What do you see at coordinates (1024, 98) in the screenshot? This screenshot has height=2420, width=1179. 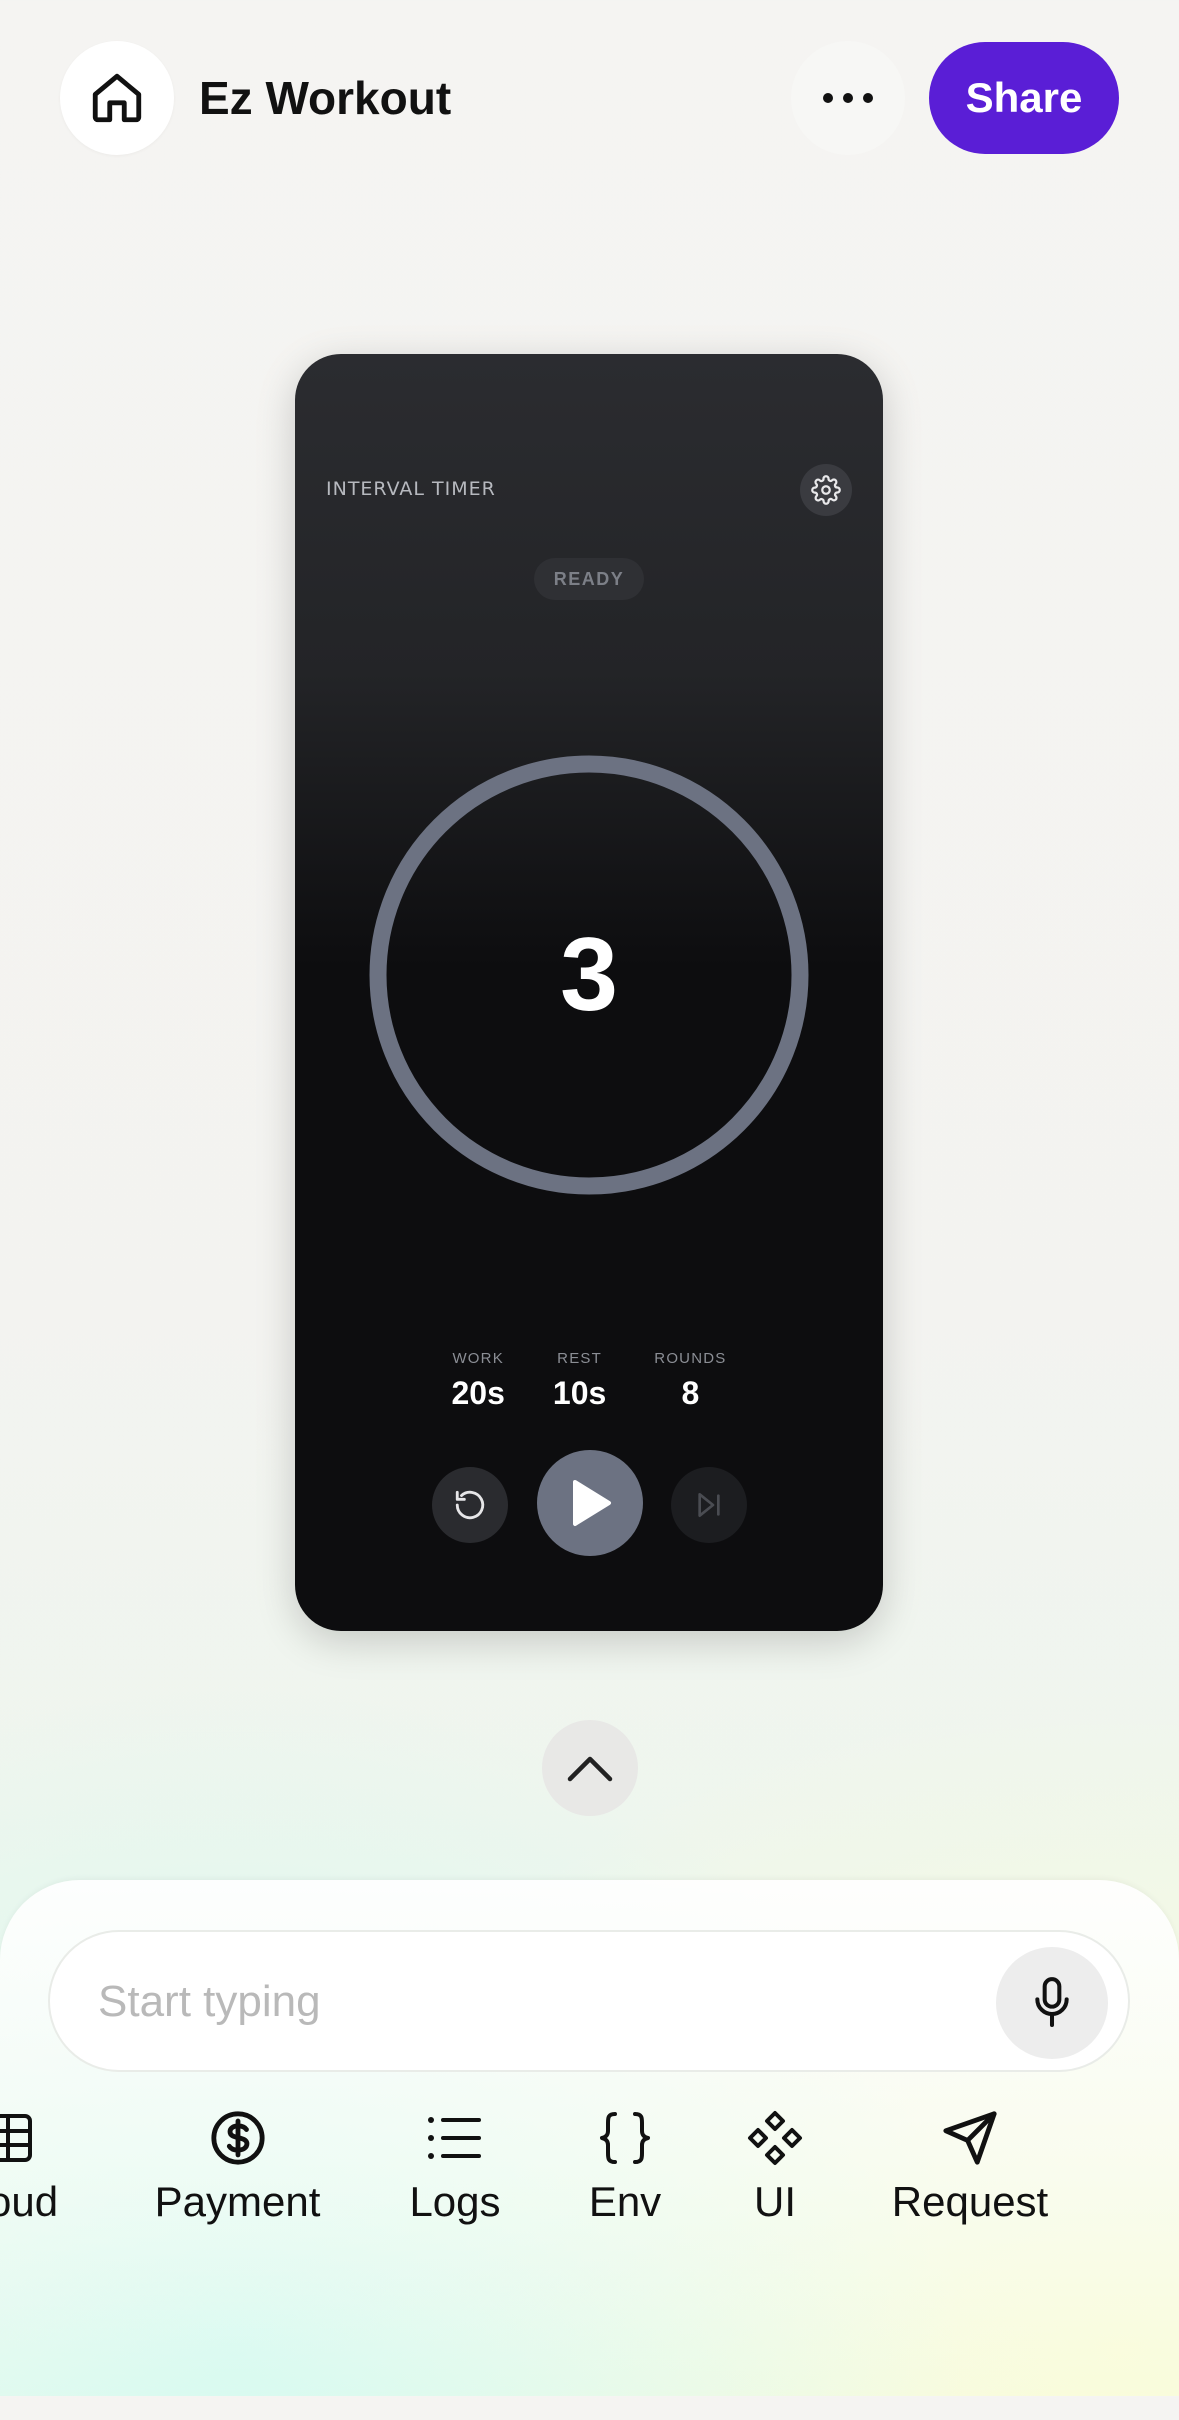 I see `share-button: Share` at bounding box center [1024, 98].